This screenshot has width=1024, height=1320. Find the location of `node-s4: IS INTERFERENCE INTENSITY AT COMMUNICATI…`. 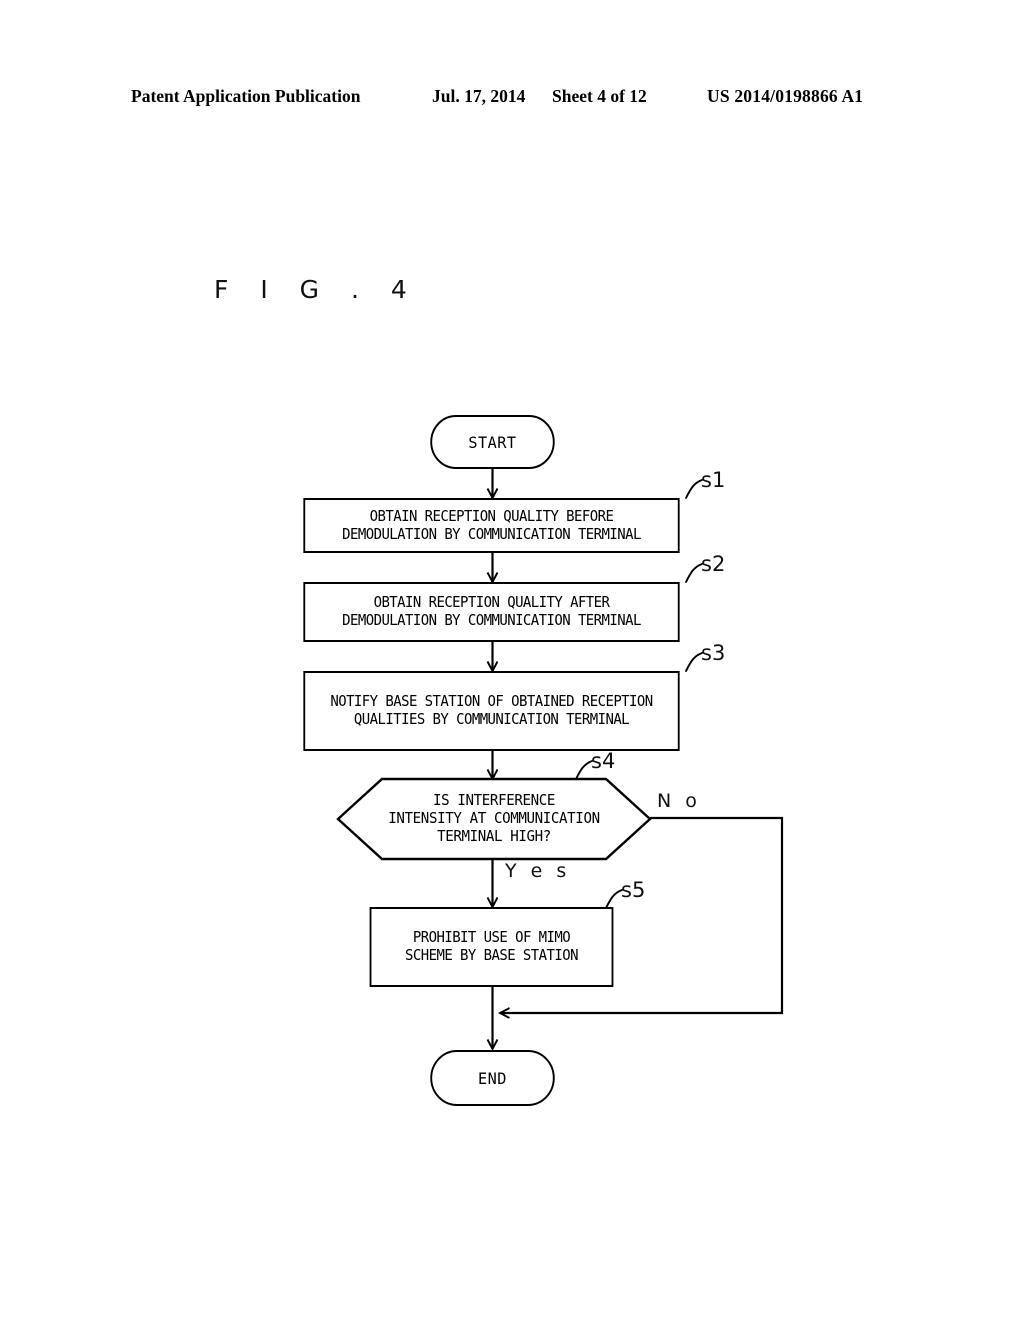

node-s4: IS INTERFERENCE INTENSITY AT COMMUNICATI… is located at coordinates (494, 819).